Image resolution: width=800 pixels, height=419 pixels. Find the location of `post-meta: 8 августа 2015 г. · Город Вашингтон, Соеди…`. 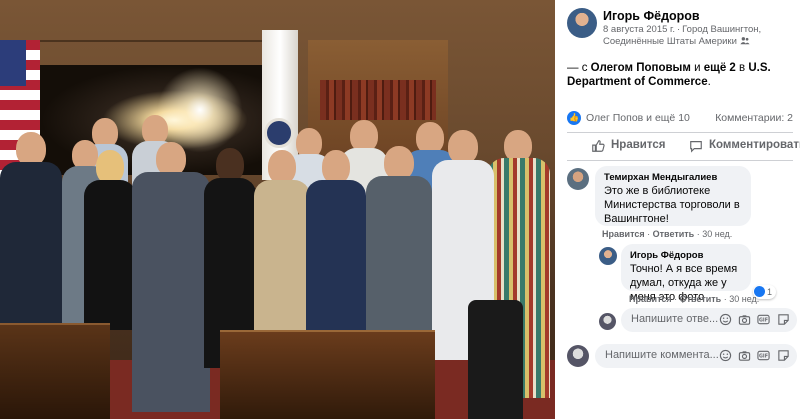

post-meta: 8 августа 2015 г. · Город Вашингтон, Соеди… is located at coordinates (682, 35).